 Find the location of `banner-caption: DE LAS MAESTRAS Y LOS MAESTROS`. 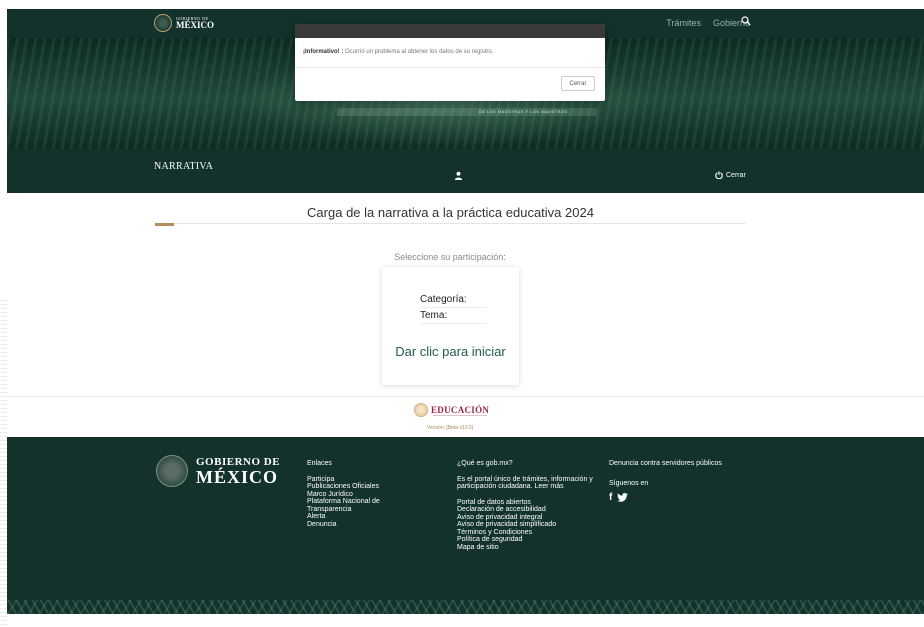

banner-caption: DE LAS MAESTRAS Y LOS MAESTROS is located at coordinates (523, 111).